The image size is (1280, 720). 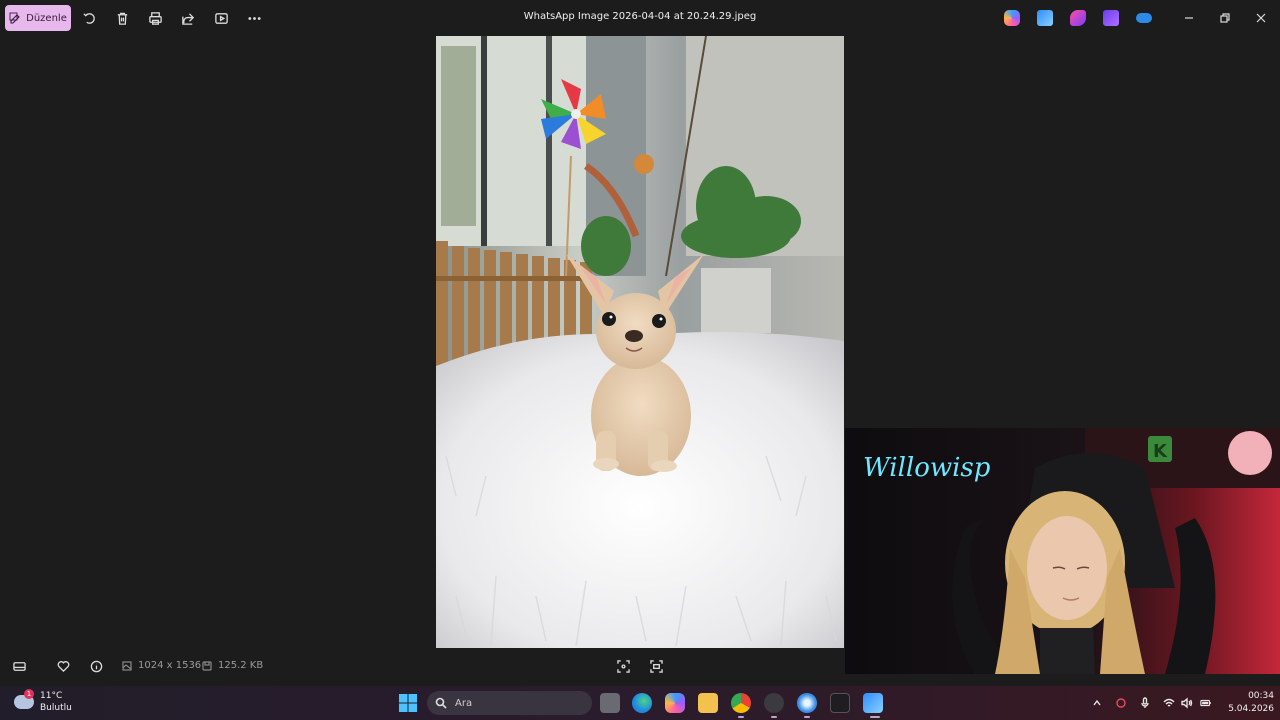 I want to click on dimensions-icon, so click(x=127, y=665).